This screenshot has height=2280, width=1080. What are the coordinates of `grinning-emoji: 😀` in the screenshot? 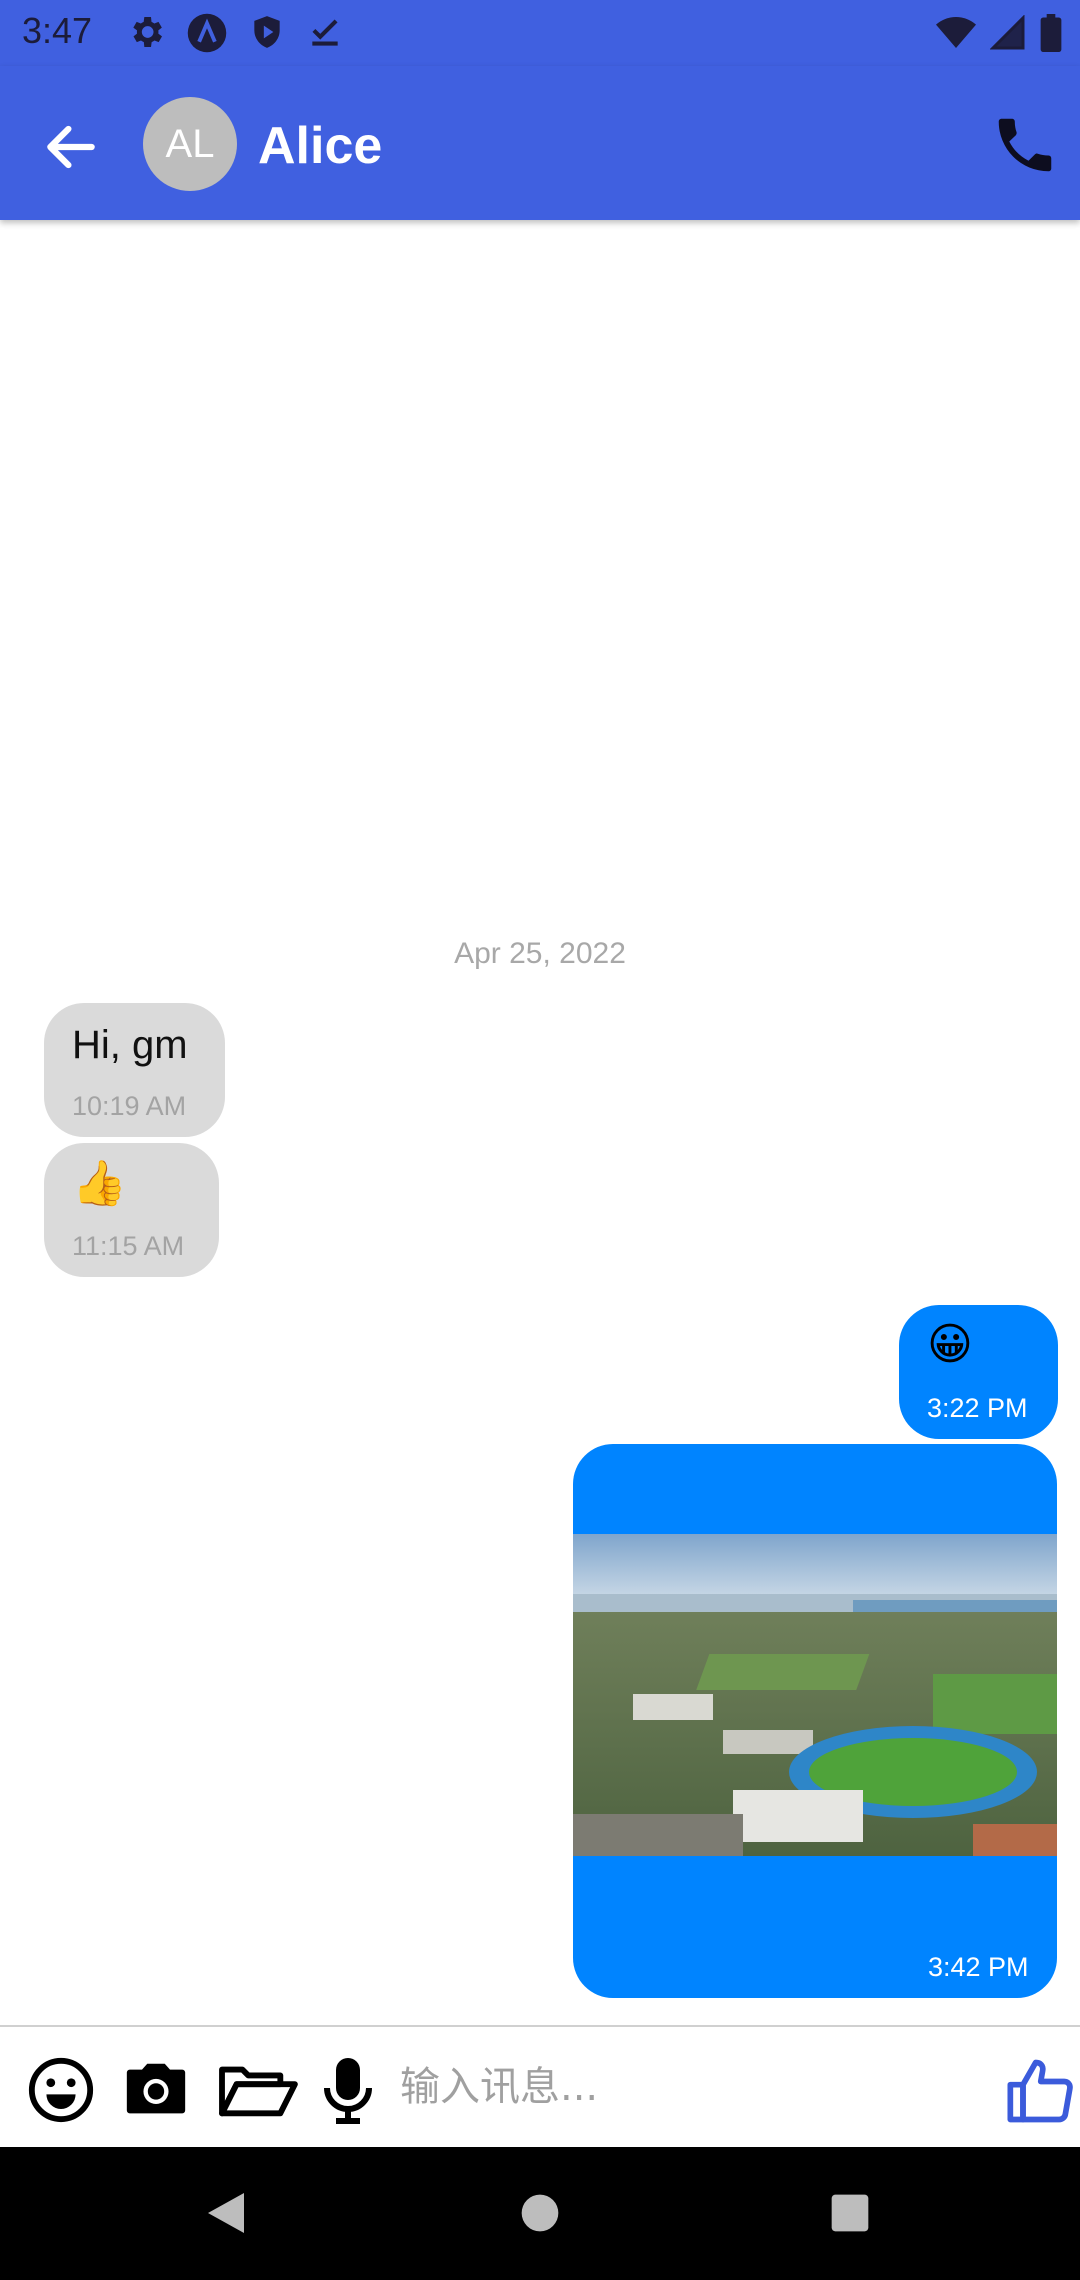 It's located at (950, 1344).